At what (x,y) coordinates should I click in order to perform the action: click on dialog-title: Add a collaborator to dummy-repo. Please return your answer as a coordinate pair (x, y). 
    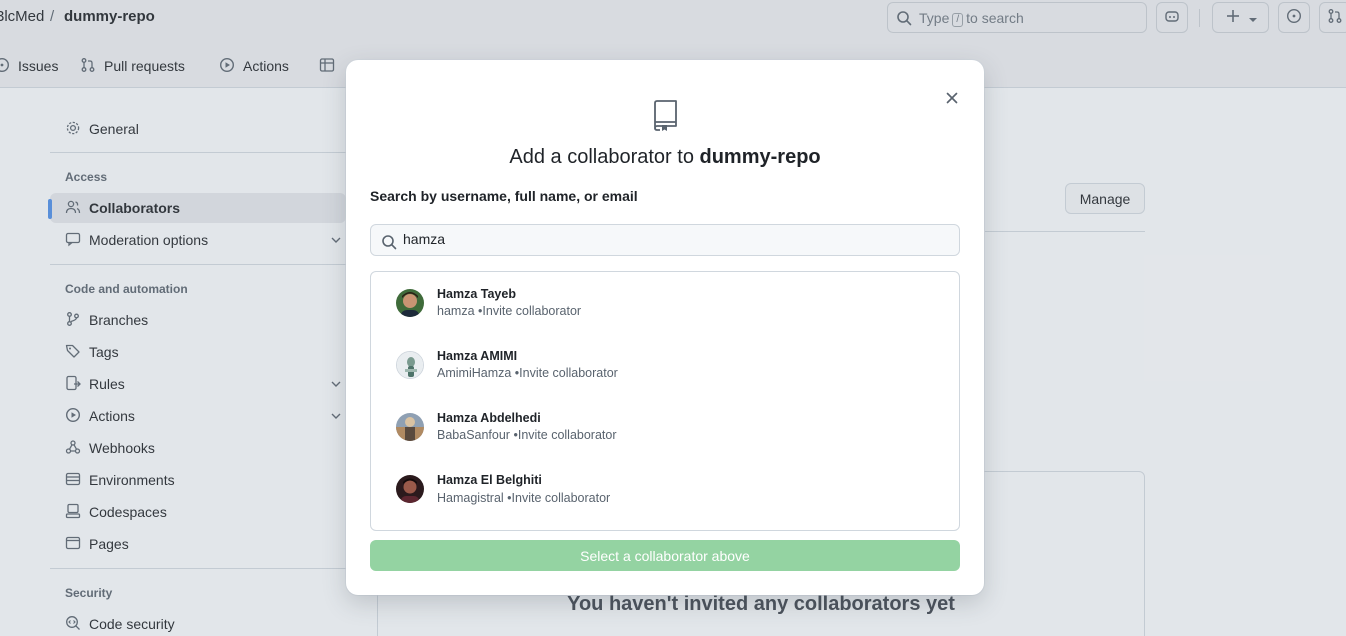
    Looking at the image, I should click on (665, 157).